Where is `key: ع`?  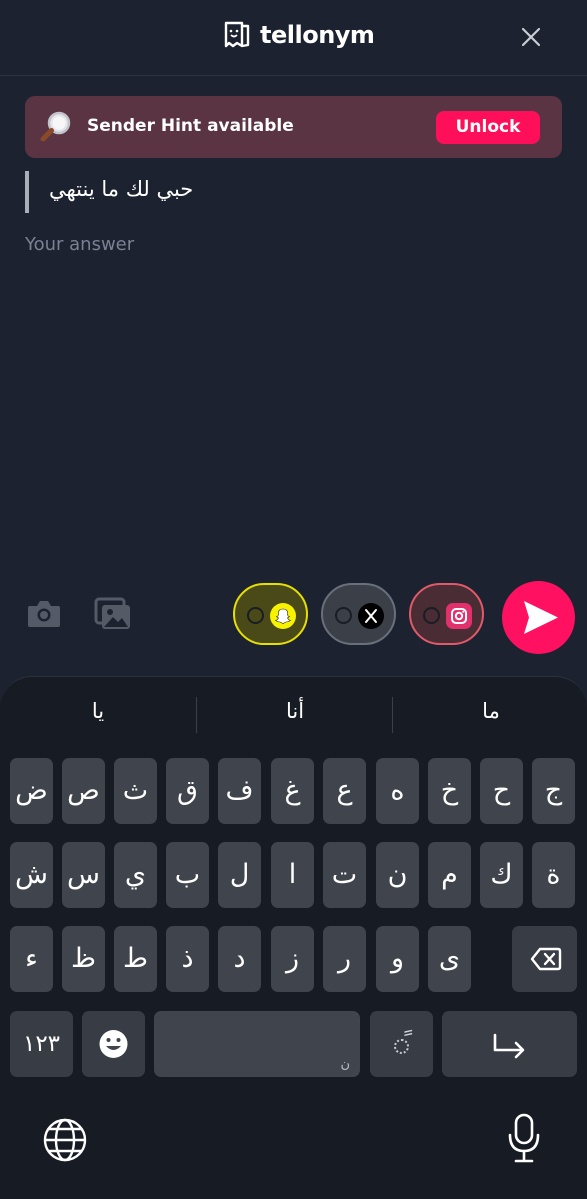
key: ع is located at coordinates (344, 791).